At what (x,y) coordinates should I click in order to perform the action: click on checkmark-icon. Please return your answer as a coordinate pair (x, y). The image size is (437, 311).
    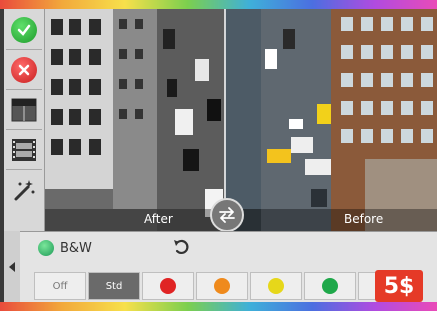
    Looking at the image, I should click on (24, 30).